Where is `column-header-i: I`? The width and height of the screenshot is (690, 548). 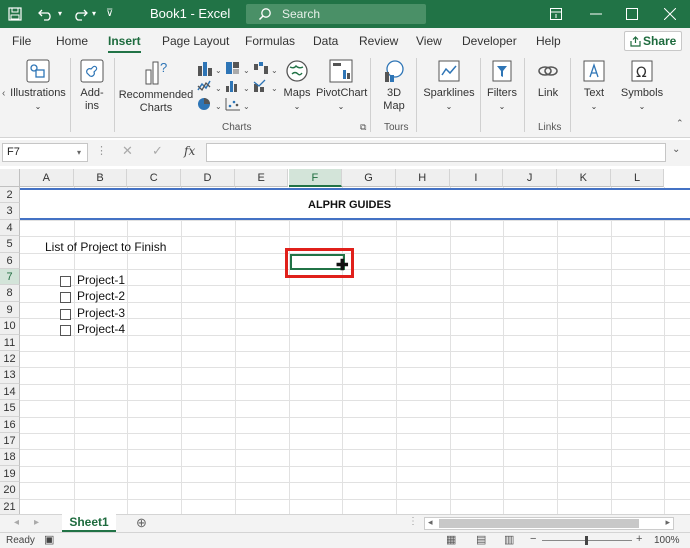
column-header-i: I is located at coordinates (476, 178).